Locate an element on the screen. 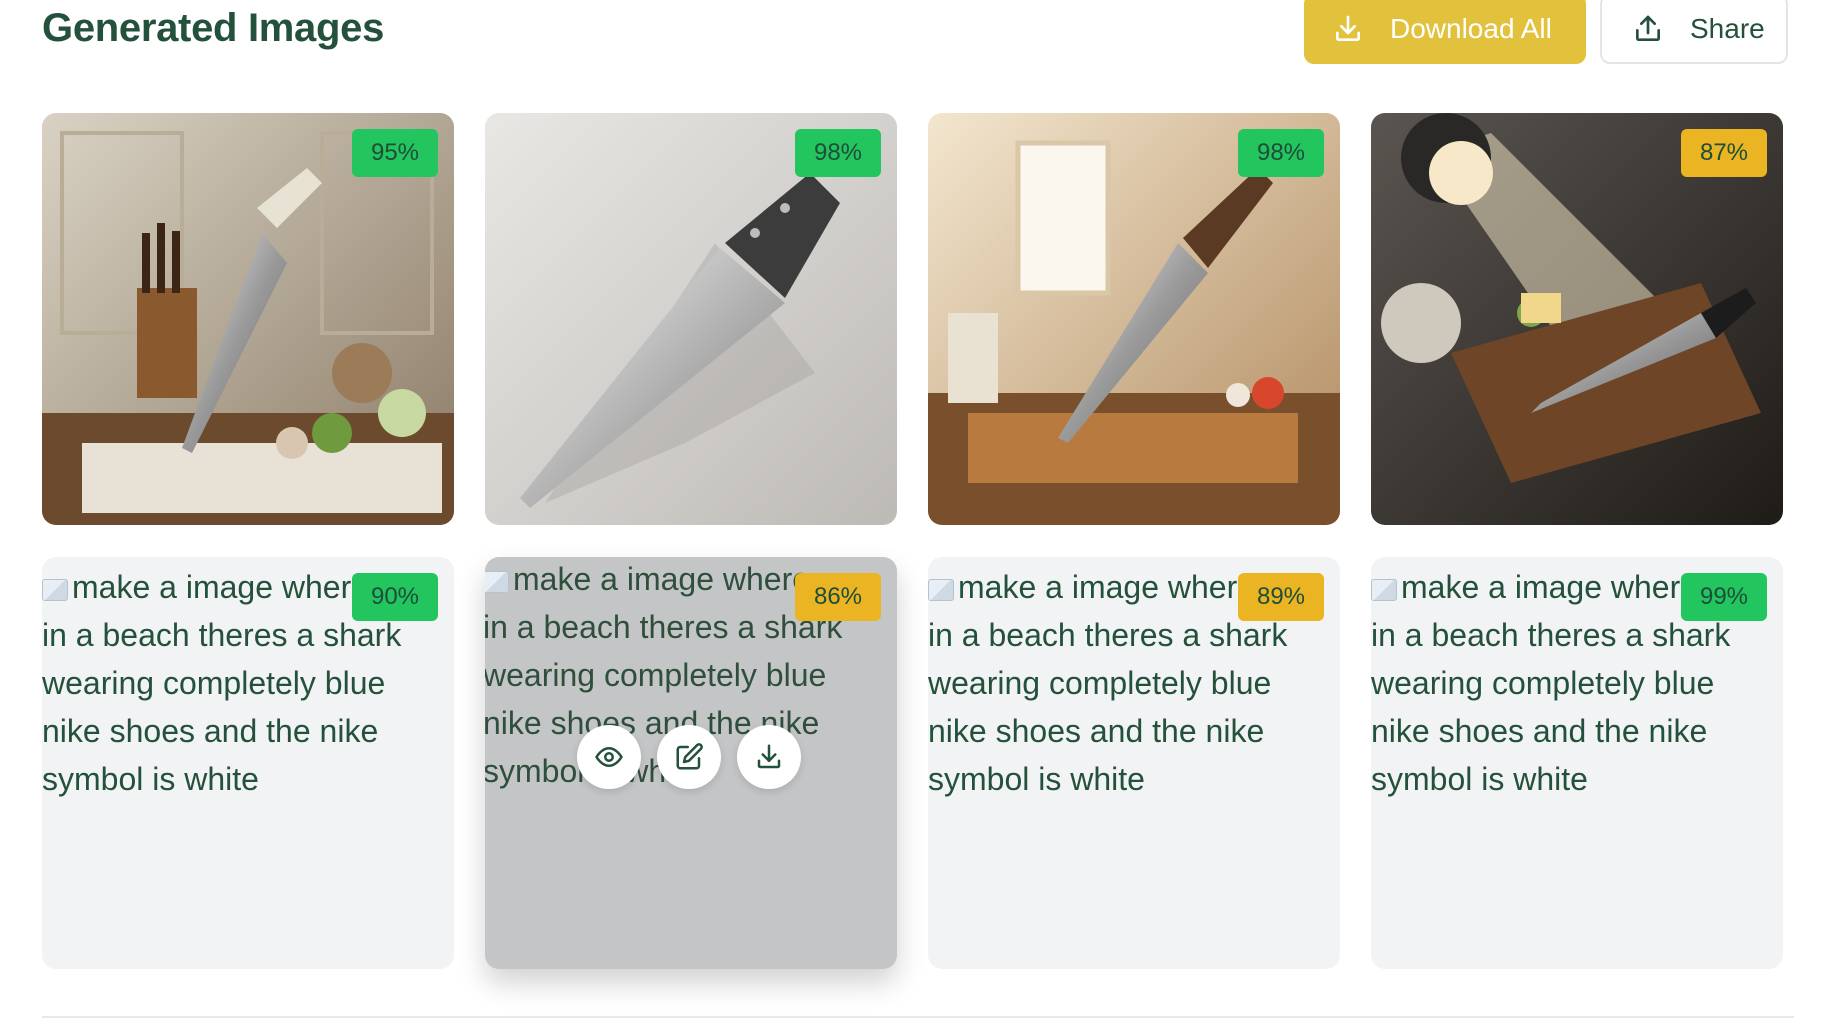  image-actions is located at coordinates (689, 757).